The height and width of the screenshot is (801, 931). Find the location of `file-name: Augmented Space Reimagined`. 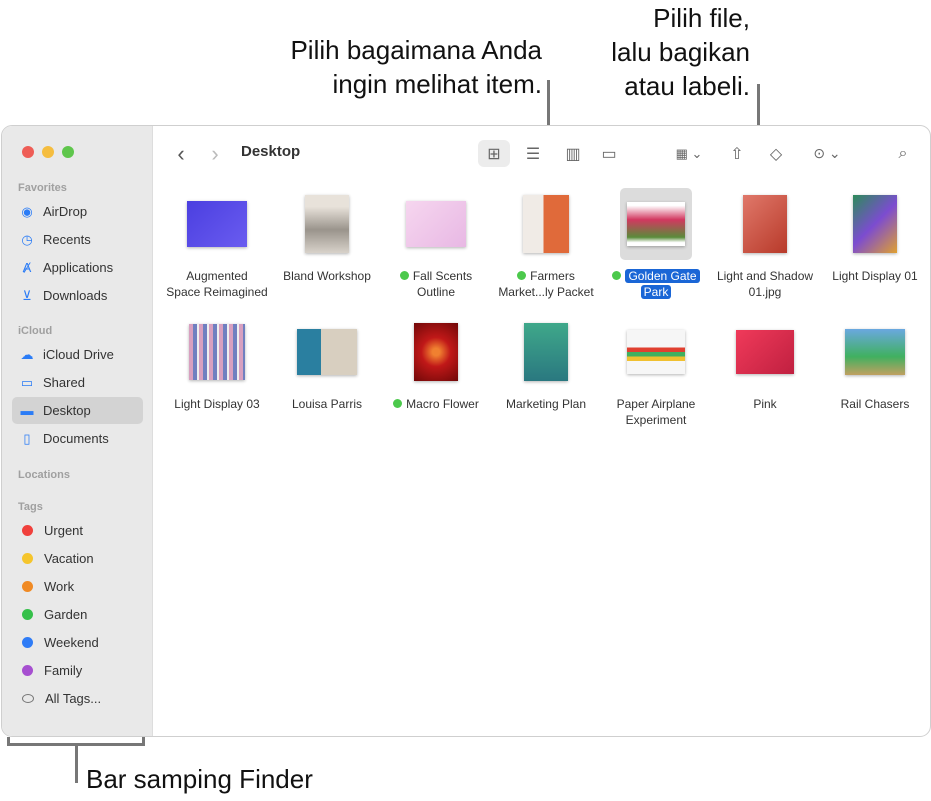

file-name: Augmented Space Reimagined is located at coordinates (217, 284).